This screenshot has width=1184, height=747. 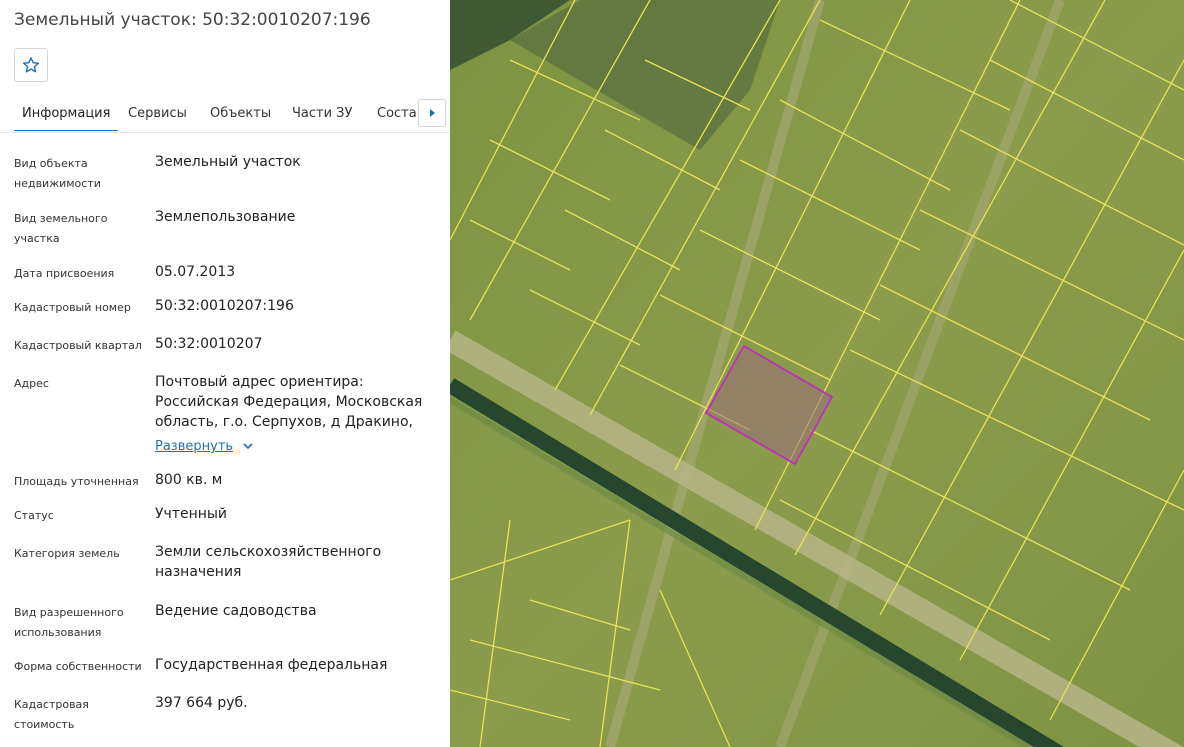 What do you see at coordinates (191, 514) in the screenshot?
I see `info-value: Учтенный` at bounding box center [191, 514].